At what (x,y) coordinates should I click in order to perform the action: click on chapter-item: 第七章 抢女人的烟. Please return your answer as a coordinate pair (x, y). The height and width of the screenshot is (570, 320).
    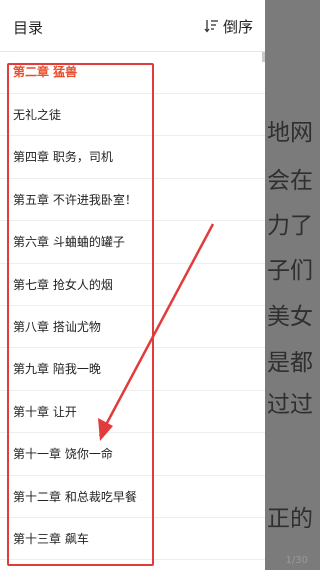
    Looking at the image, I should click on (132, 285).